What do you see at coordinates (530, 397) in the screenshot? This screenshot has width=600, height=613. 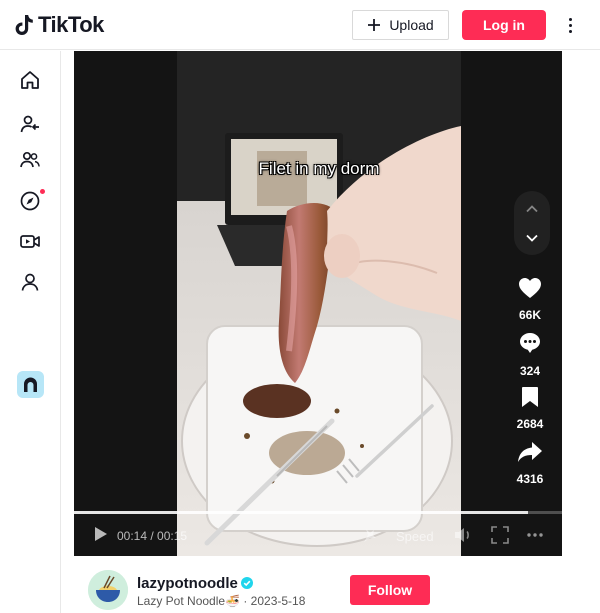 I see `bookmark-icon` at bounding box center [530, 397].